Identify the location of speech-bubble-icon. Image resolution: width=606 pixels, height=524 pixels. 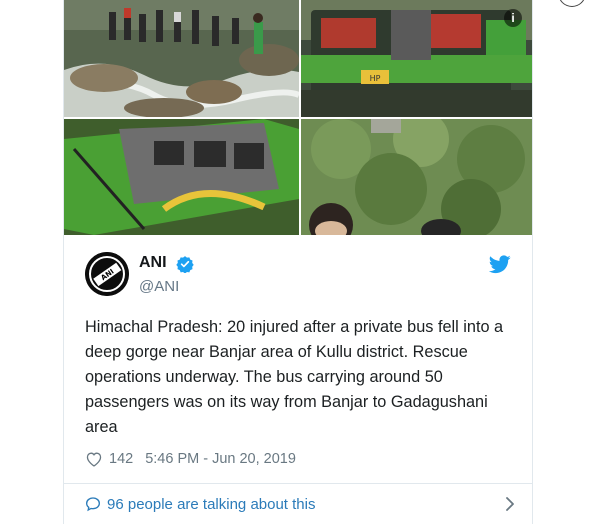
(93, 504).